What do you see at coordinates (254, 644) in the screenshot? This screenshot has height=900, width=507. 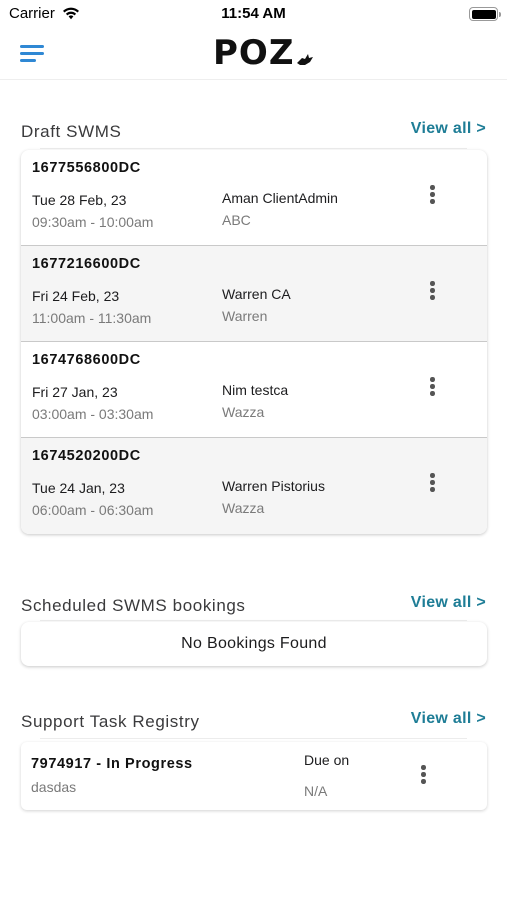 I see `no-bookings-message: No Bookings Found` at bounding box center [254, 644].